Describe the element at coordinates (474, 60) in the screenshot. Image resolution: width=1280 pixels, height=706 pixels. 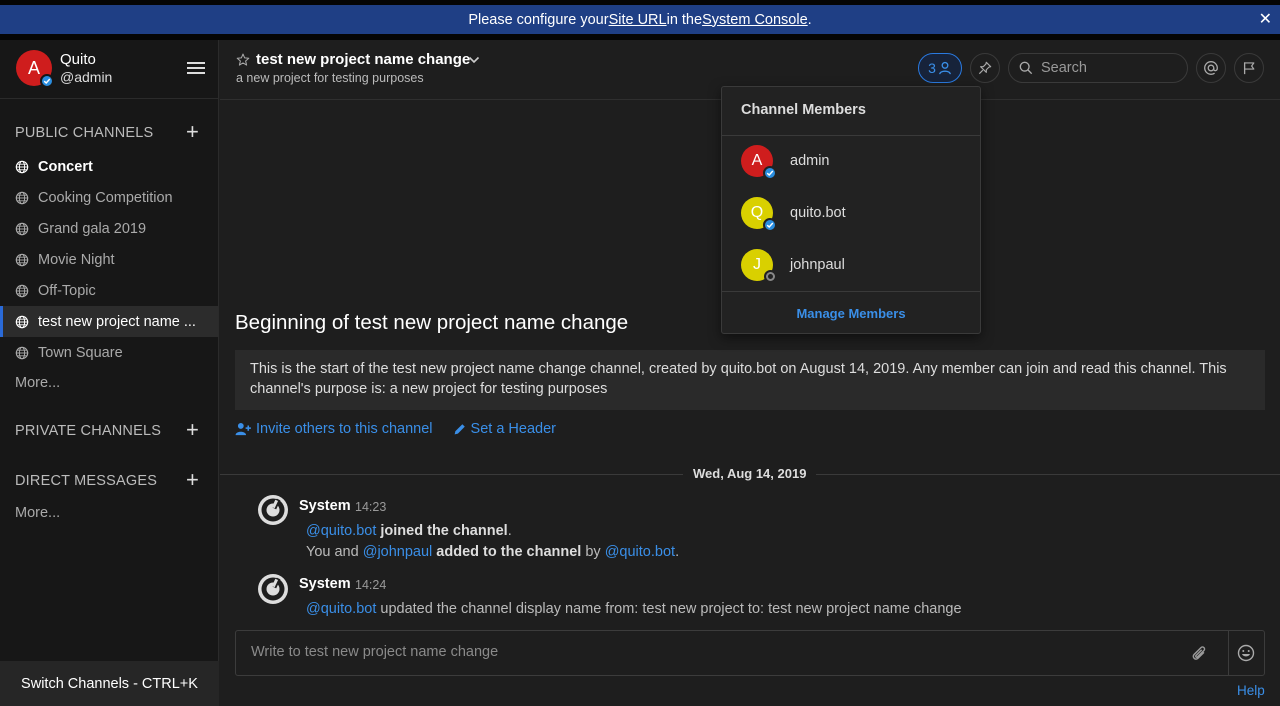
I see `chevron-down-icon` at that location.